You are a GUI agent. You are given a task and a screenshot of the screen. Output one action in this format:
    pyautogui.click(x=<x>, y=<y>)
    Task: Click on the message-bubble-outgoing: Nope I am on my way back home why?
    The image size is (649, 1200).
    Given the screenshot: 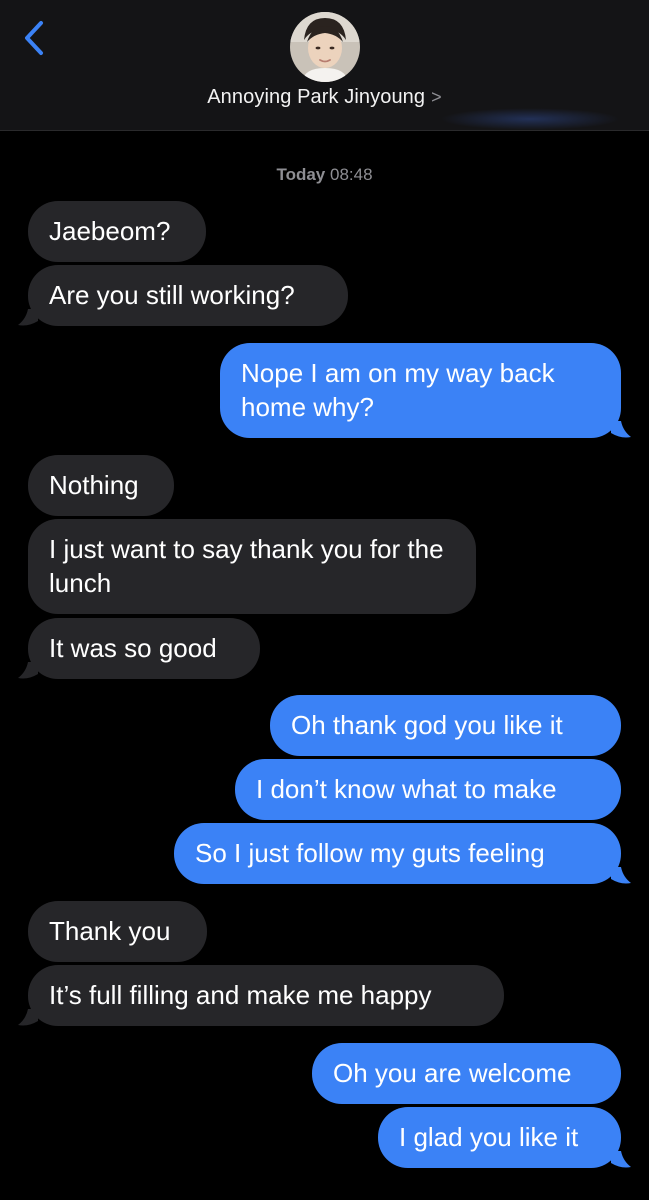 What is the action you would take?
    pyautogui.click(x=420, y=390)
    